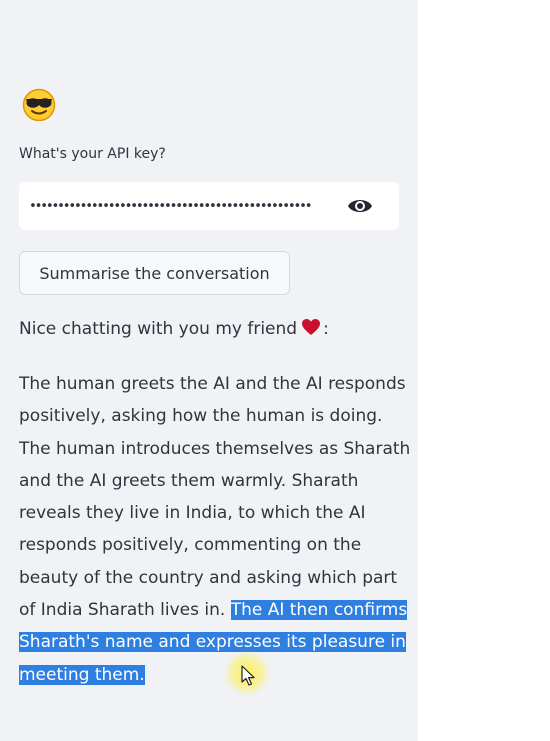  What do you see at coordinates (360, 206) in the screenshot?
I see `eye-icon` at bounding box center [360, 206].